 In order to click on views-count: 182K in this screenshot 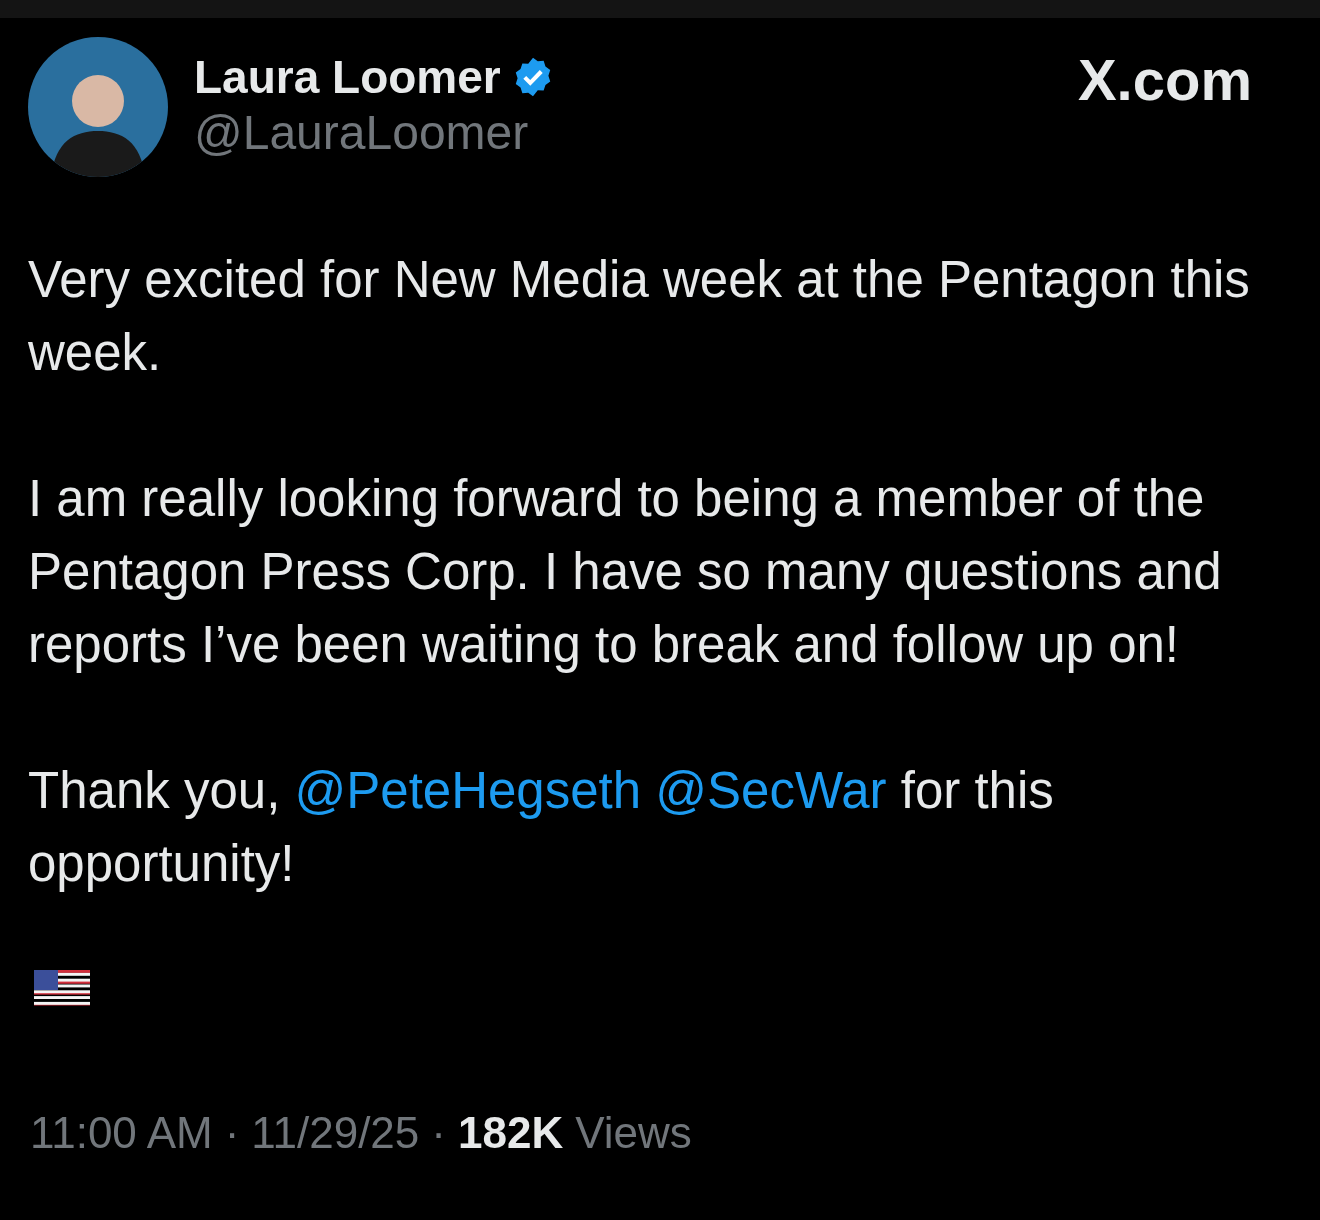, I will do `click(510, 1133)`.